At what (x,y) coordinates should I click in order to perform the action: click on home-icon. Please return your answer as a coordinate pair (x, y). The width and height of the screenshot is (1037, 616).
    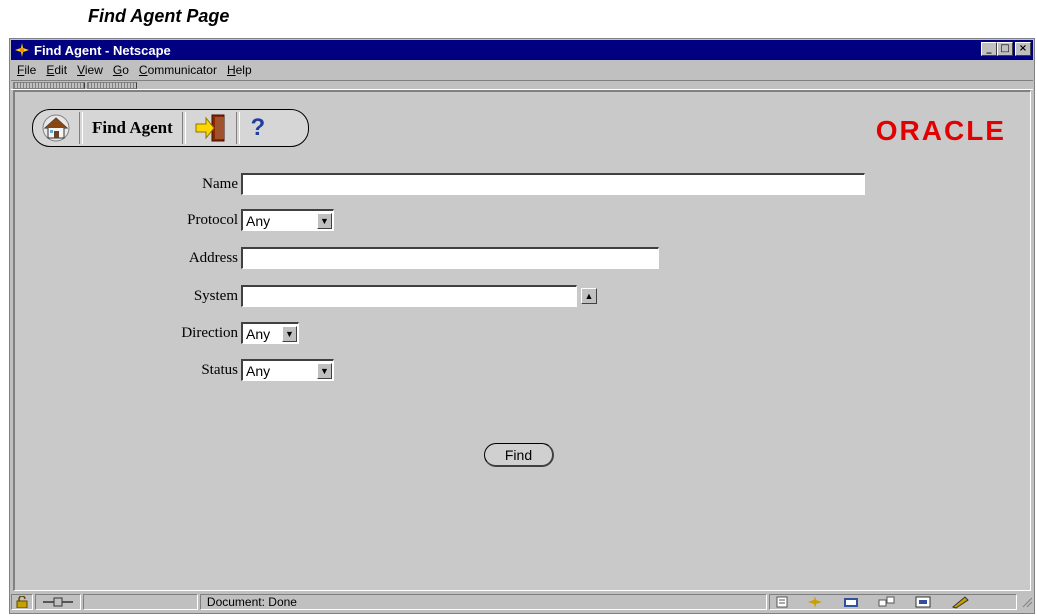
    Looking at the image, I should click on (56, 128).